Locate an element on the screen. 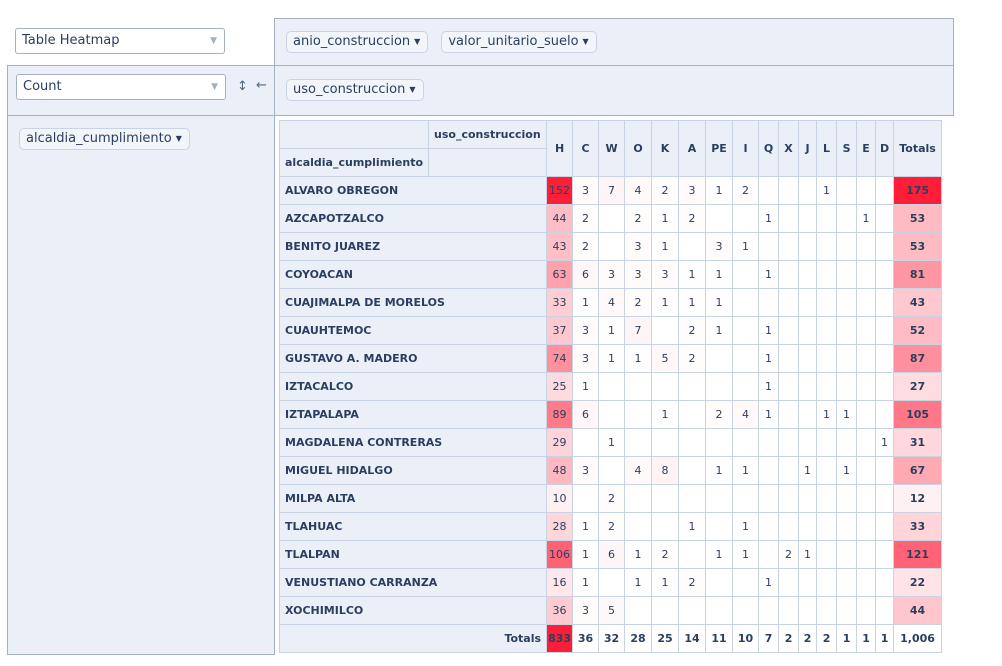 The width and height of the screenshot is (1002, 666). column-fields-panel: anio_construccion ▼ valor_unitario_suelo ▼ is located at coordinates (614, 42).